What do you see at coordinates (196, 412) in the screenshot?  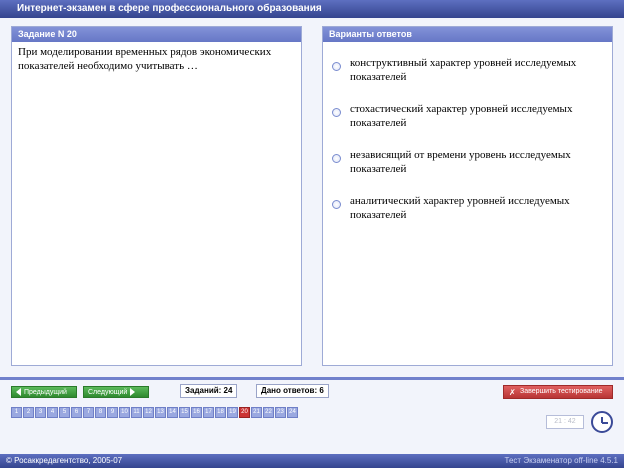 I see `page-button-16: 16` at bounding box center [196, 412].